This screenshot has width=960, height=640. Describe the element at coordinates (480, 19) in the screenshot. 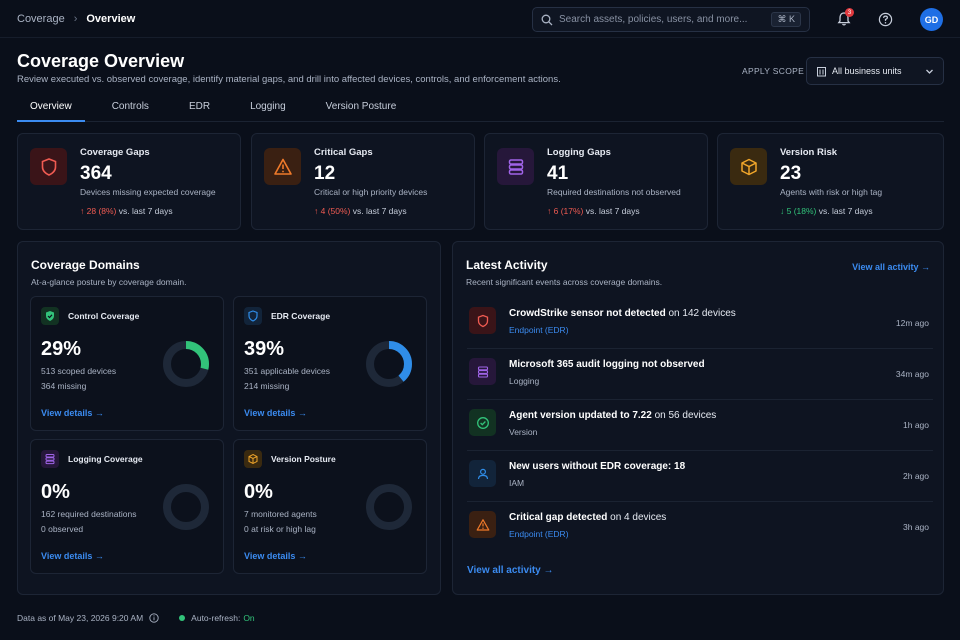

I see `top-bar: Coverage › Overview` at that location.